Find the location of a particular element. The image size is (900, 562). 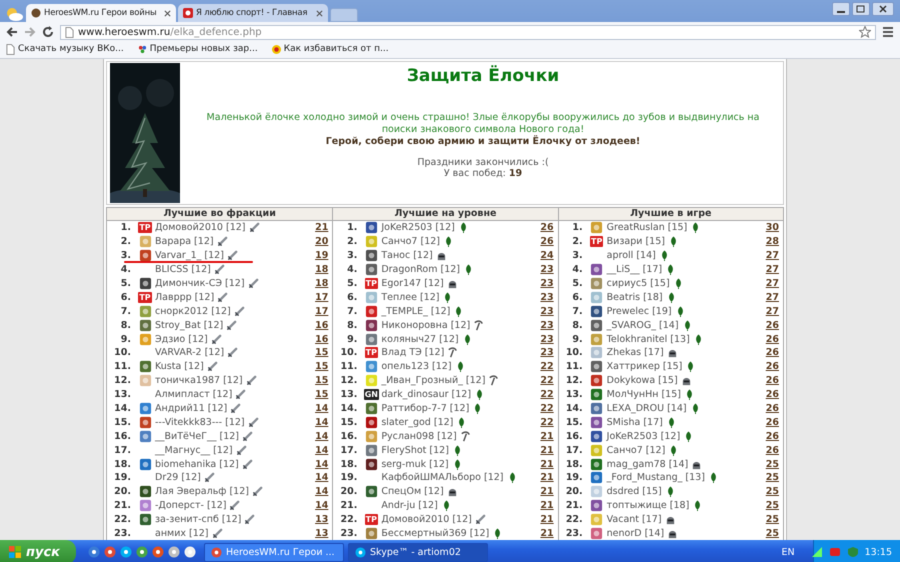

language-indicator: EN is located at coordinates (788, 552).